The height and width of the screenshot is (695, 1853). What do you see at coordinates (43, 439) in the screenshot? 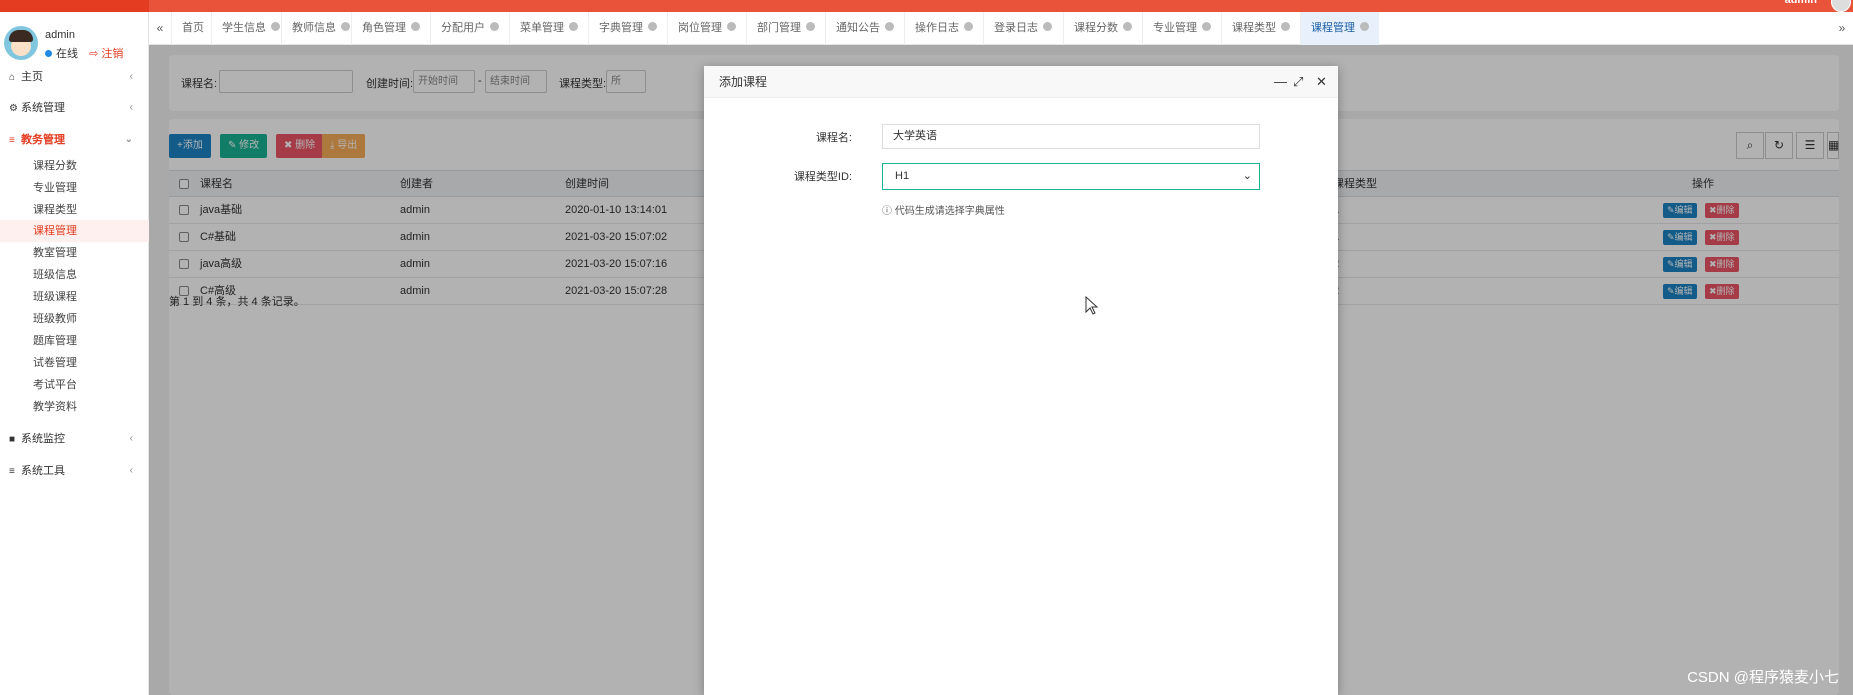
I see `sidebar-group-label: 系统监控` at bounding box center [43, 439].